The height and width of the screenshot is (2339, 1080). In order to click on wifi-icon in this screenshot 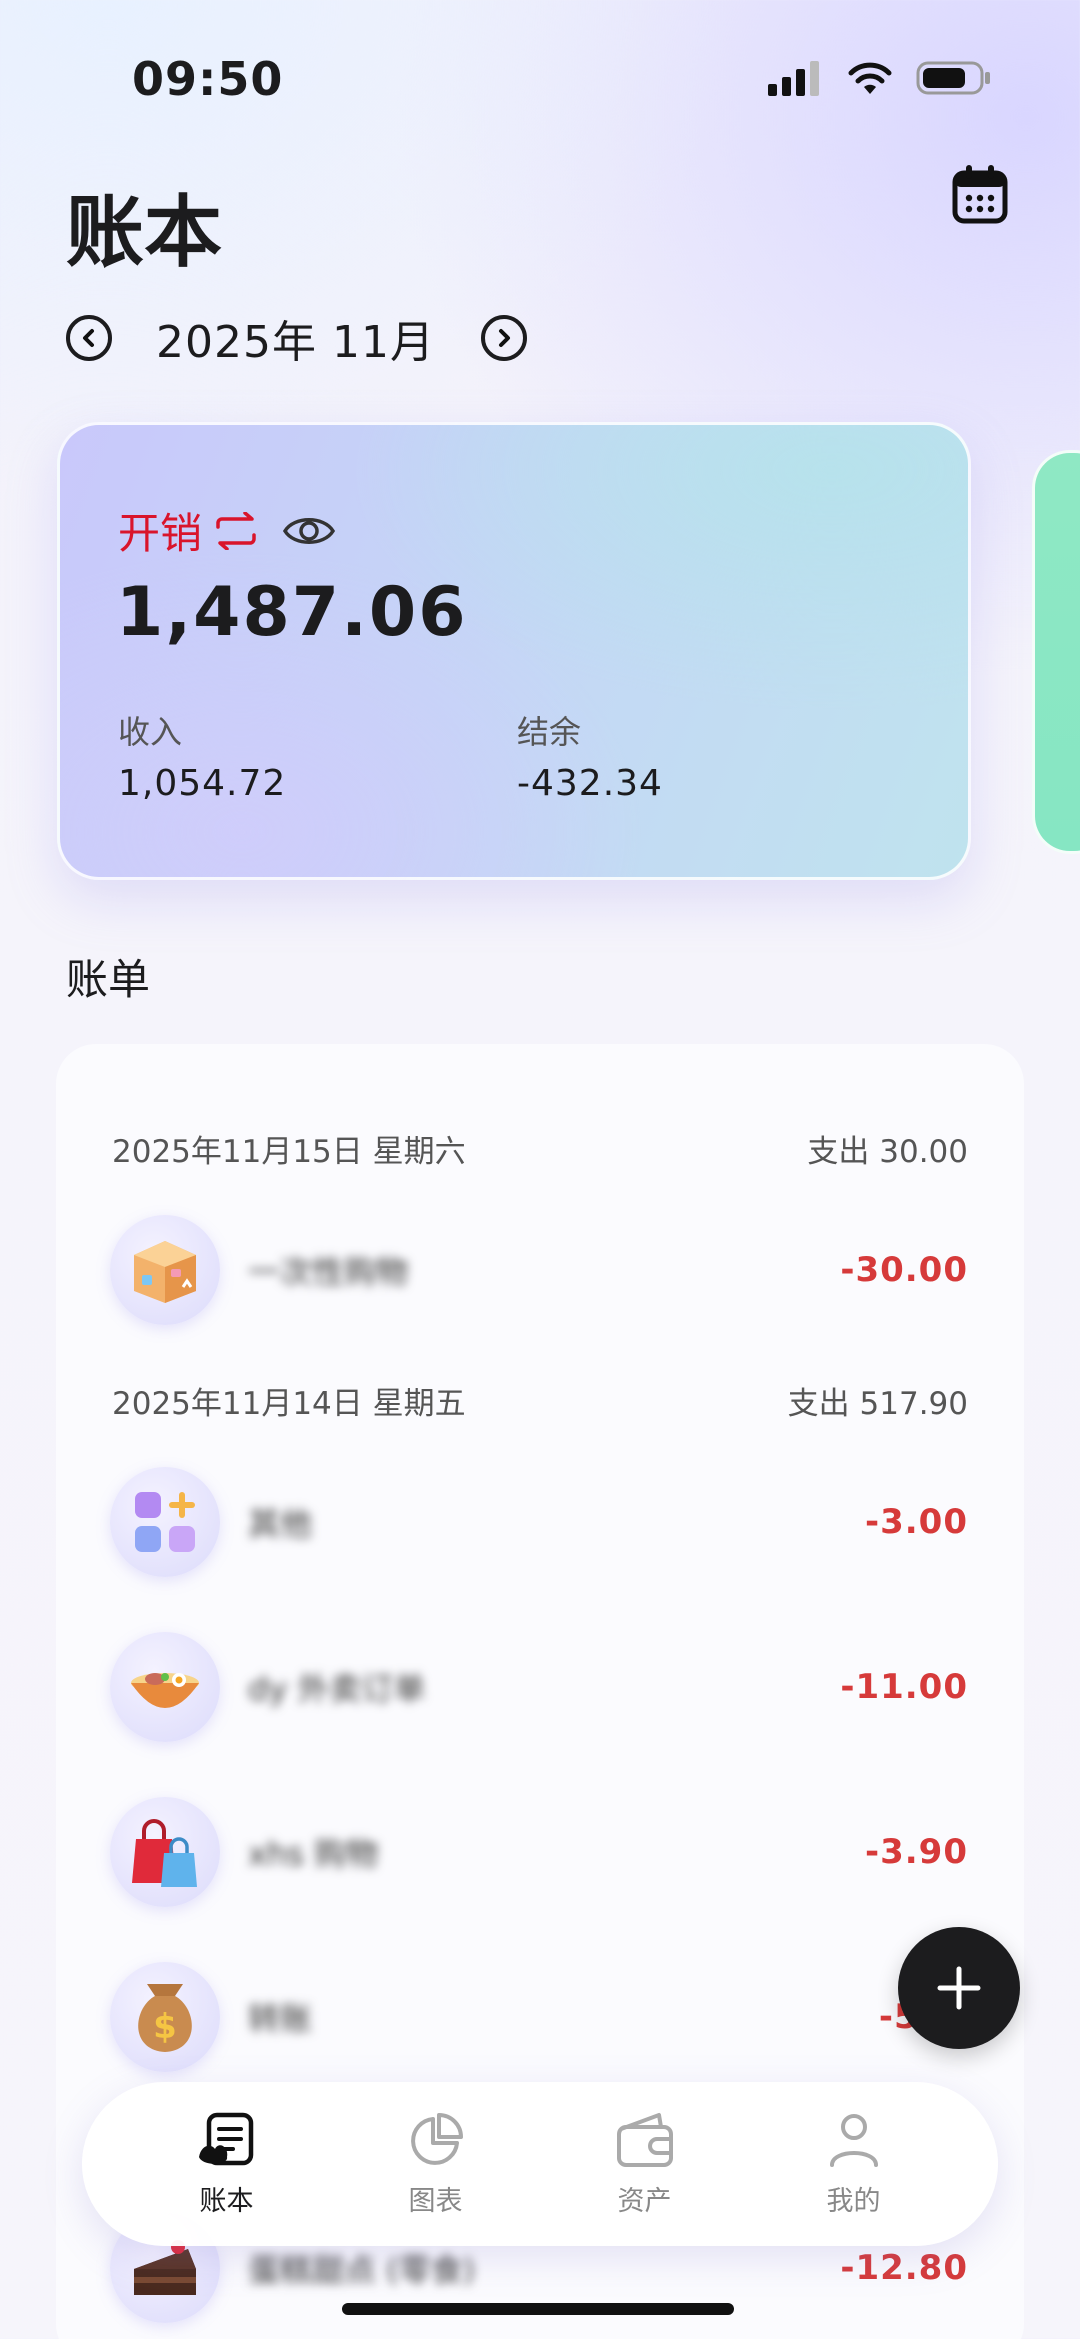, I will do `click(870, 78)`.